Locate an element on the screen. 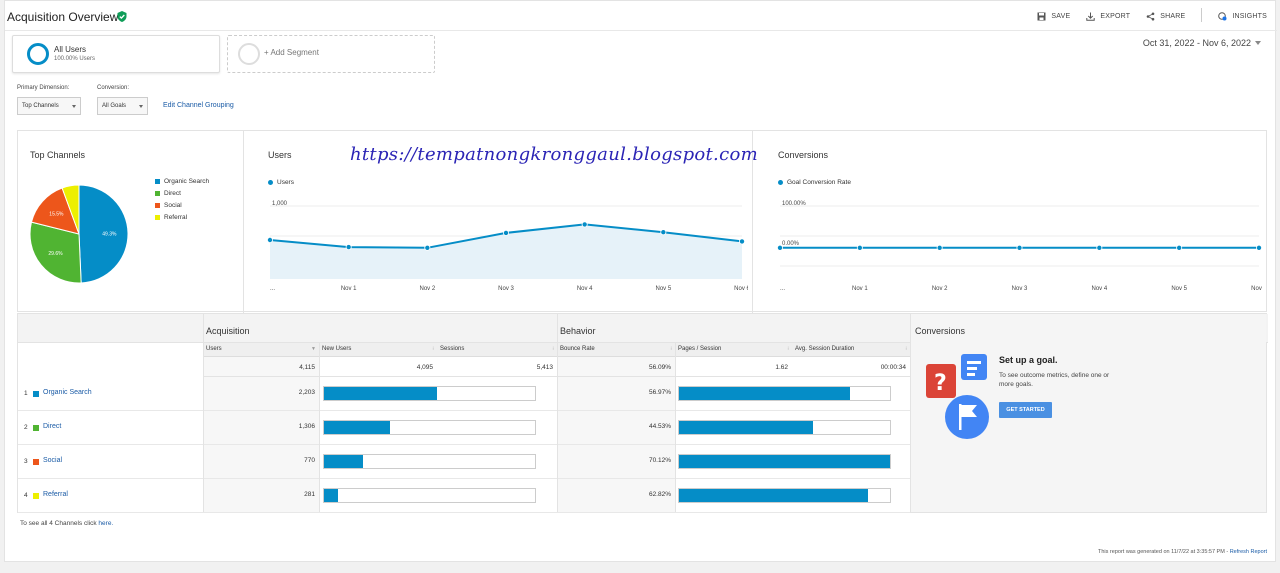 This screenshot has width=1280, height=573. table-row: 2 Direct 1,306 44.53% is located at coordinates (464, 428).